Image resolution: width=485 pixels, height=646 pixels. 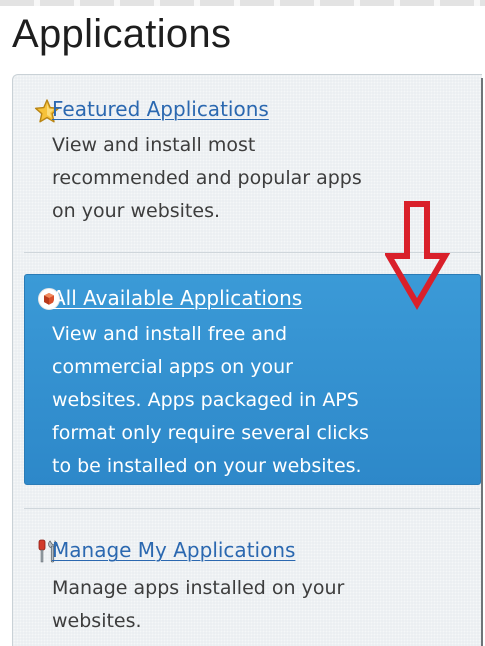 What do you see at coordinates (136, 211) in the screenshot?
I see `description-line: on your websites.` at bounding box center [136, 211].